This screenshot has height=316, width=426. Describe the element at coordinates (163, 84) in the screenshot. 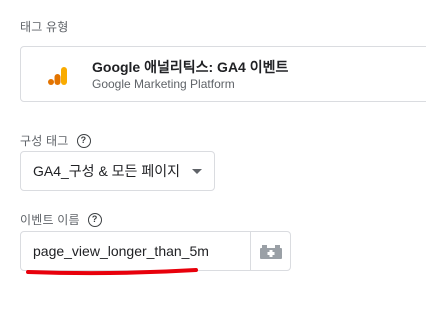

I see `tag-type-subtitle: Google Marketing Platform` at that location.